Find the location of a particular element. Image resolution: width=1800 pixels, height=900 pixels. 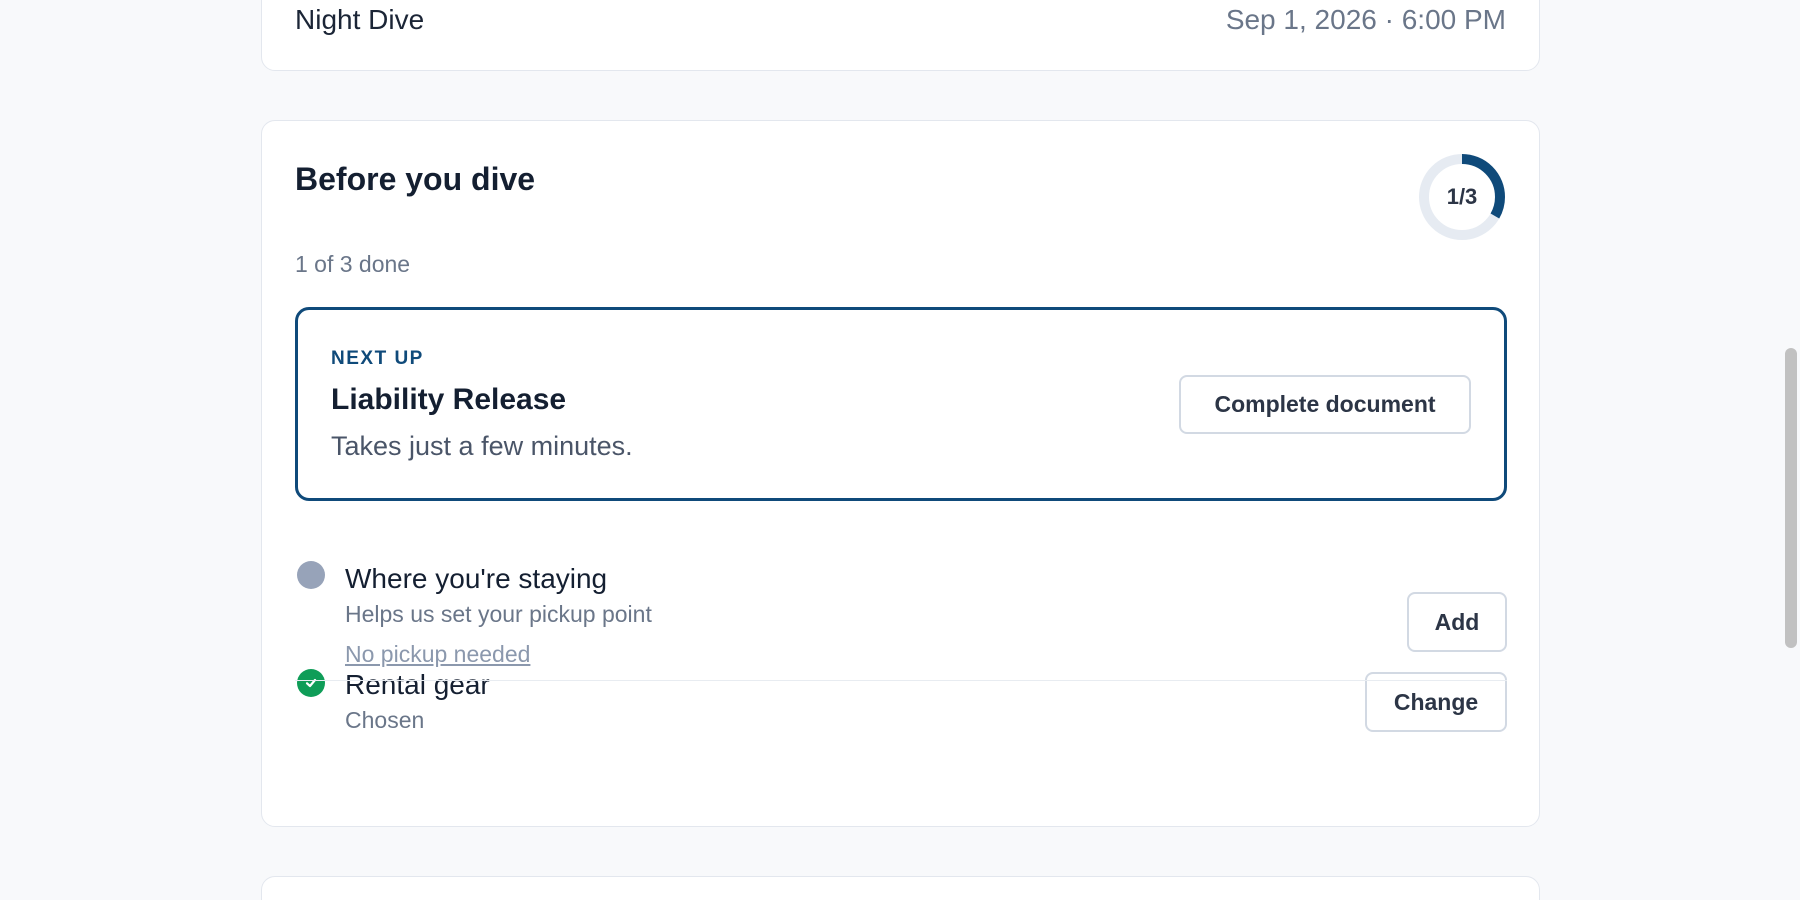

scrollbar-thumb is located at coordinates (1791, 498).